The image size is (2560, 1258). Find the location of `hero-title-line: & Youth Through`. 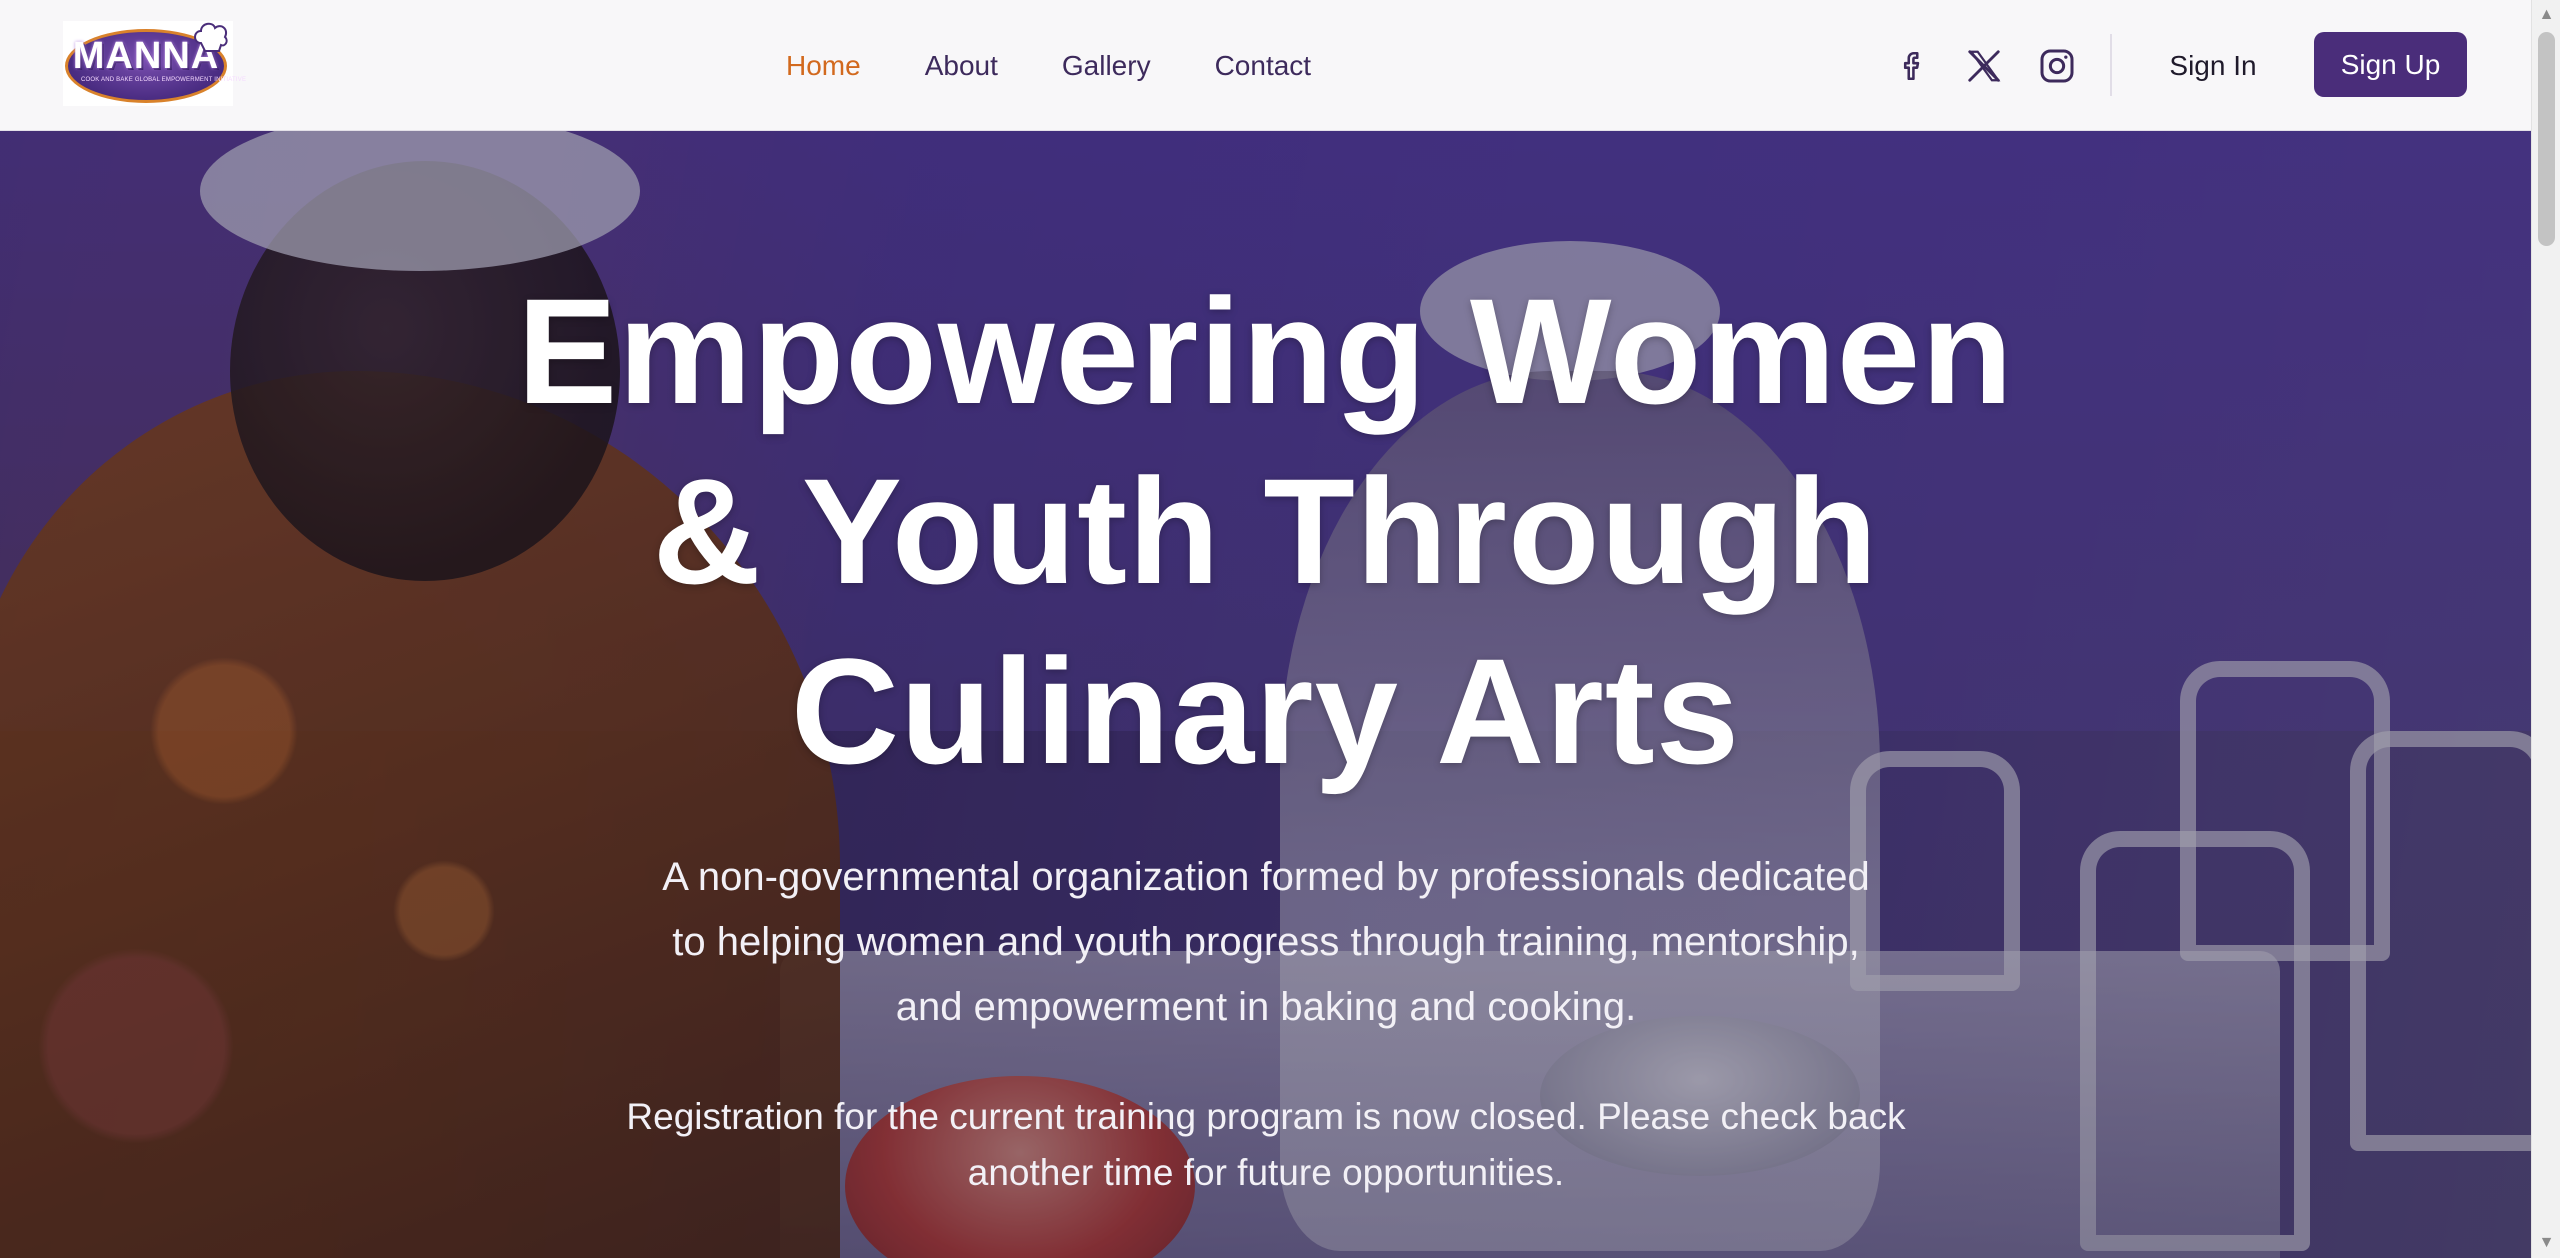

hero-title-line: & Youth Through is located at coordinates (1265, 531).